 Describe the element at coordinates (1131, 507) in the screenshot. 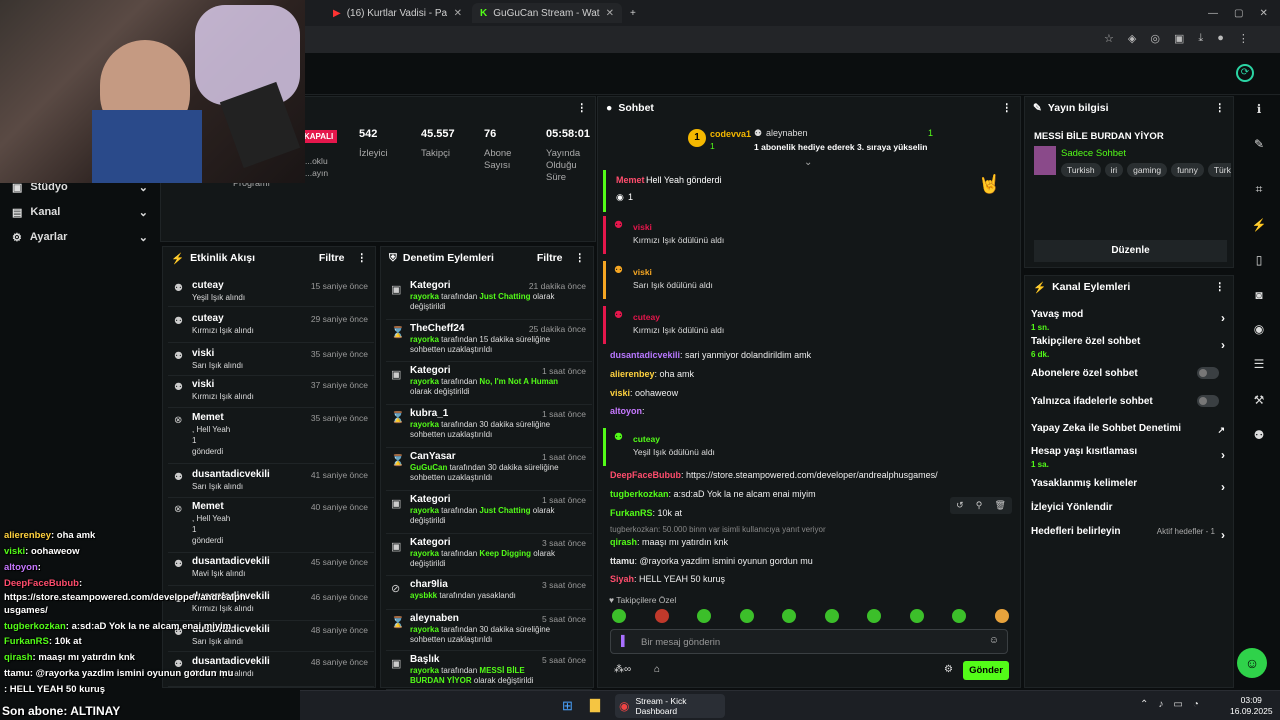

I see `channel-action-item: İzleyici Yönlendir` at that location.